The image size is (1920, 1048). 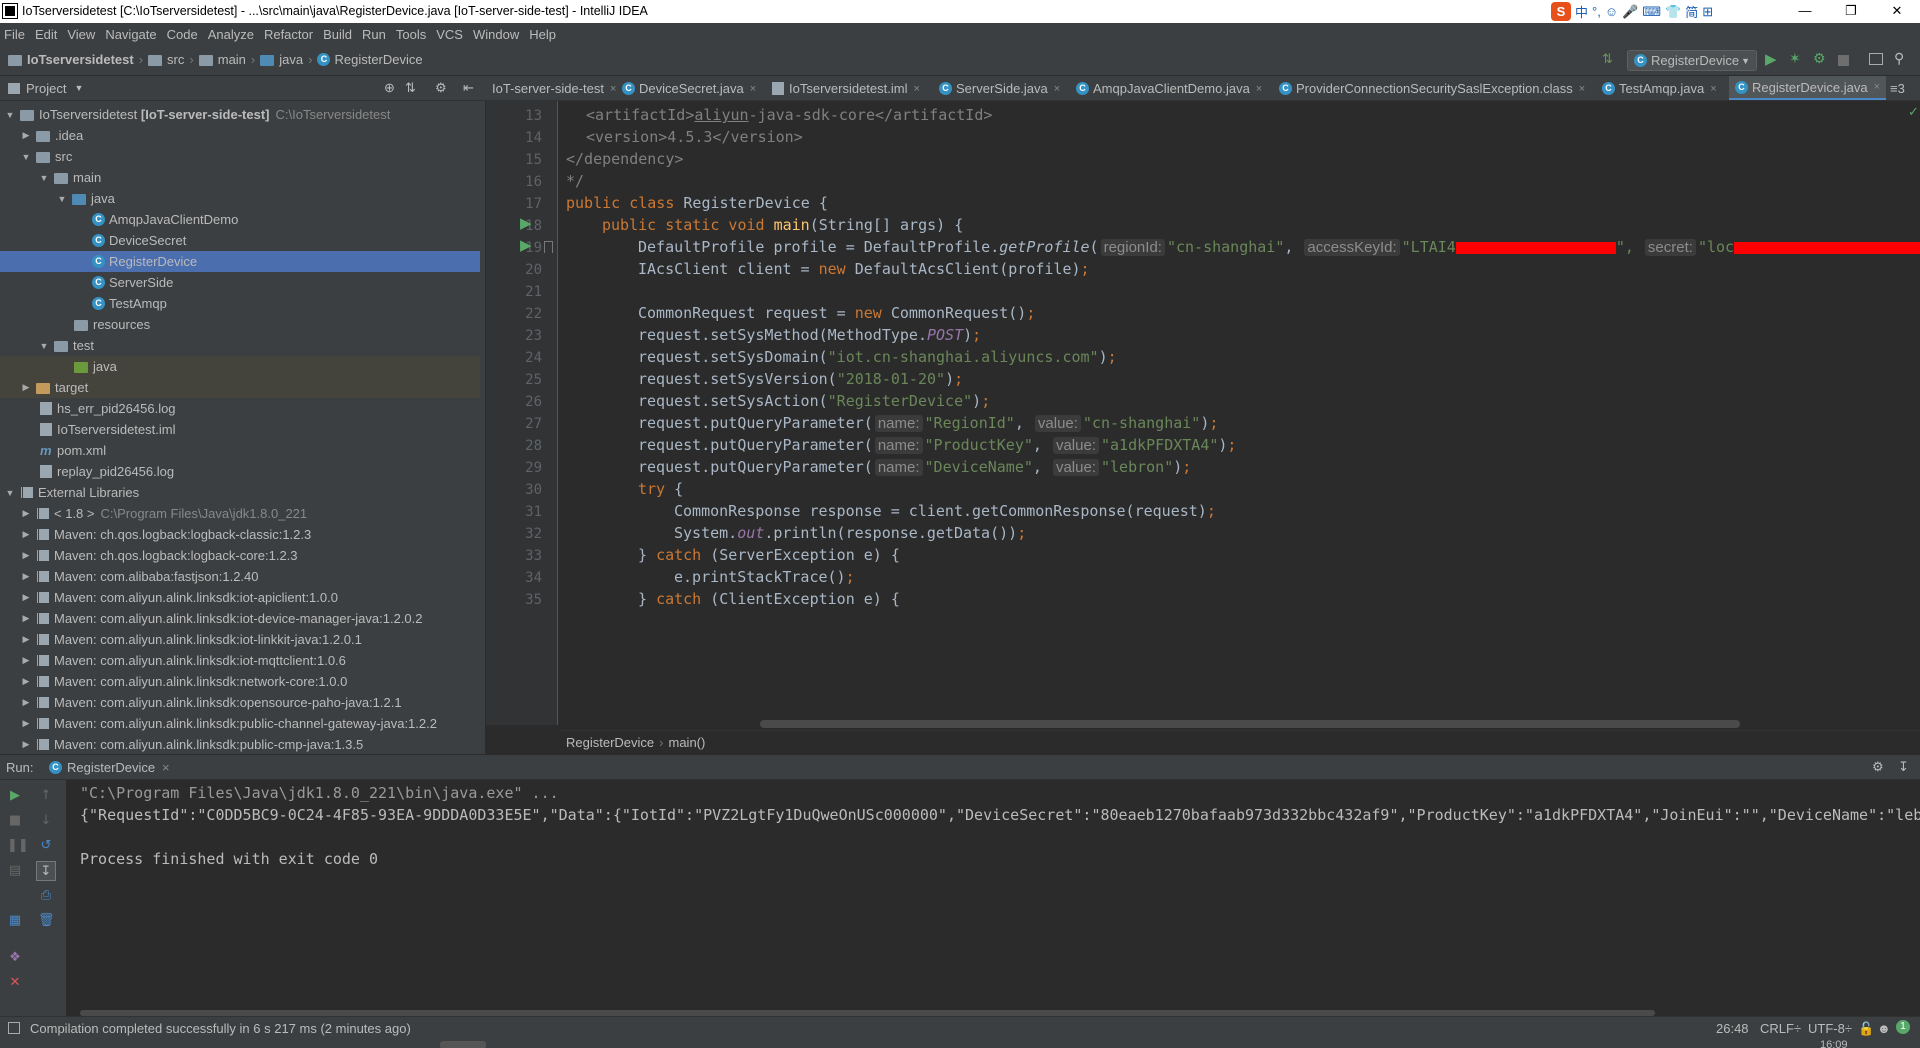 What do you see at coordinates (1651, 12) in the screenshot?
I see `ime-keyboard-icon: ⌨` at bounding box center [1651, 12].